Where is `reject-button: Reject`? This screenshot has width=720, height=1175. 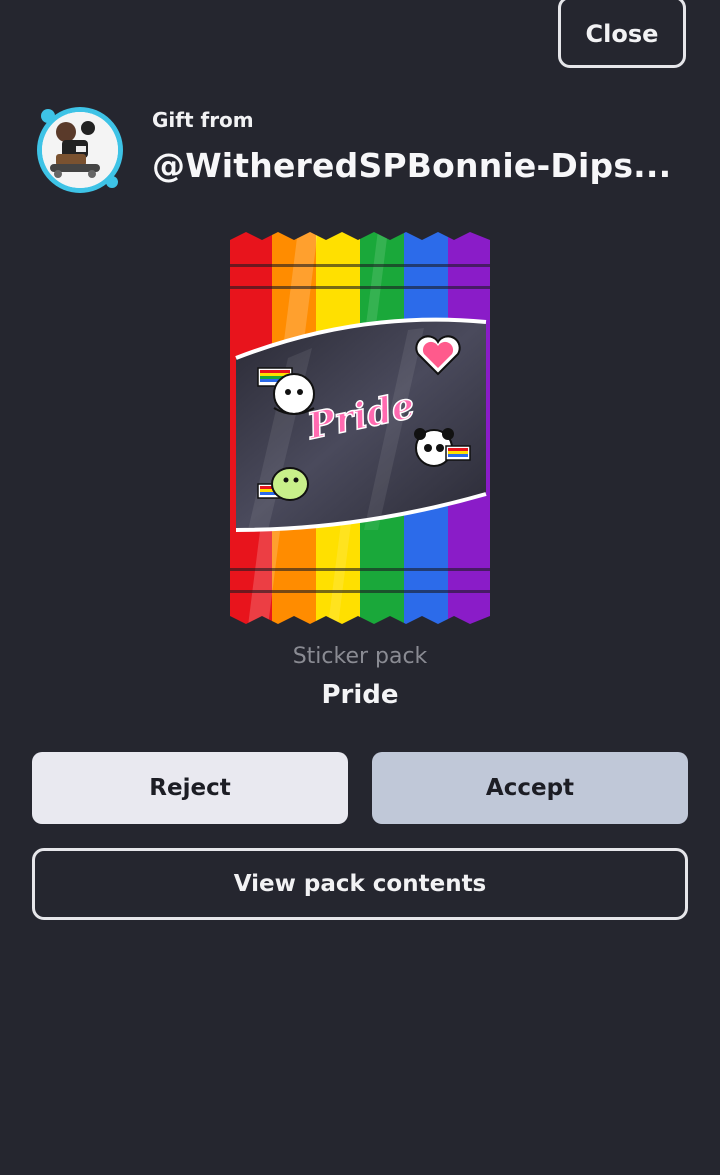 reject-button: Reject is located at coordinates (190, 788).